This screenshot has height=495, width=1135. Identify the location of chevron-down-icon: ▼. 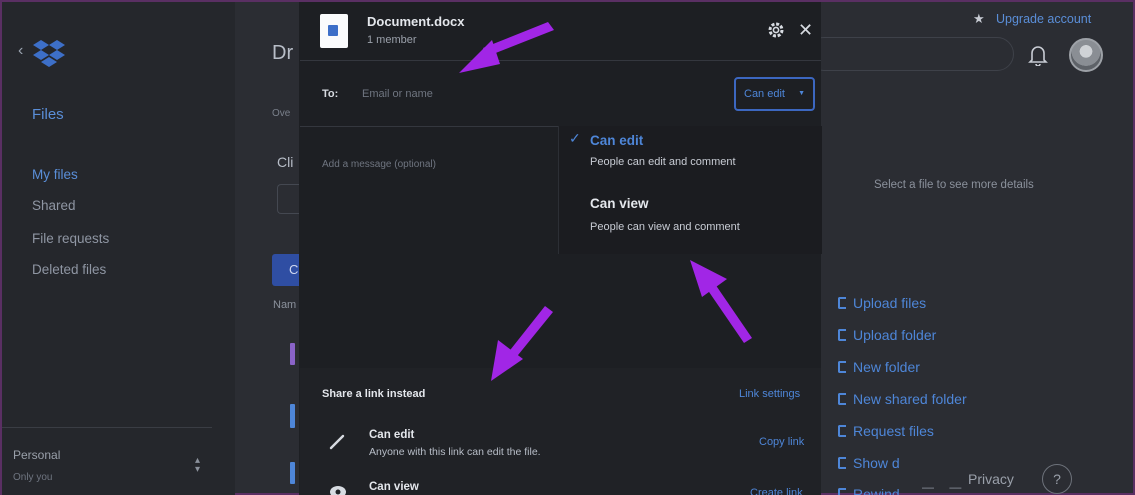
(801, 93).